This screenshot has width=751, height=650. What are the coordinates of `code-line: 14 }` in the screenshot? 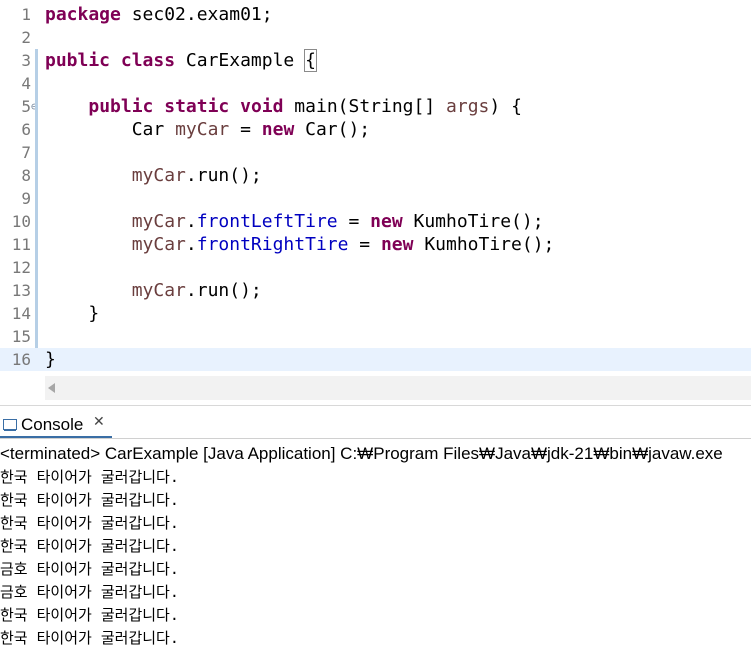 It's located at (375, 313).